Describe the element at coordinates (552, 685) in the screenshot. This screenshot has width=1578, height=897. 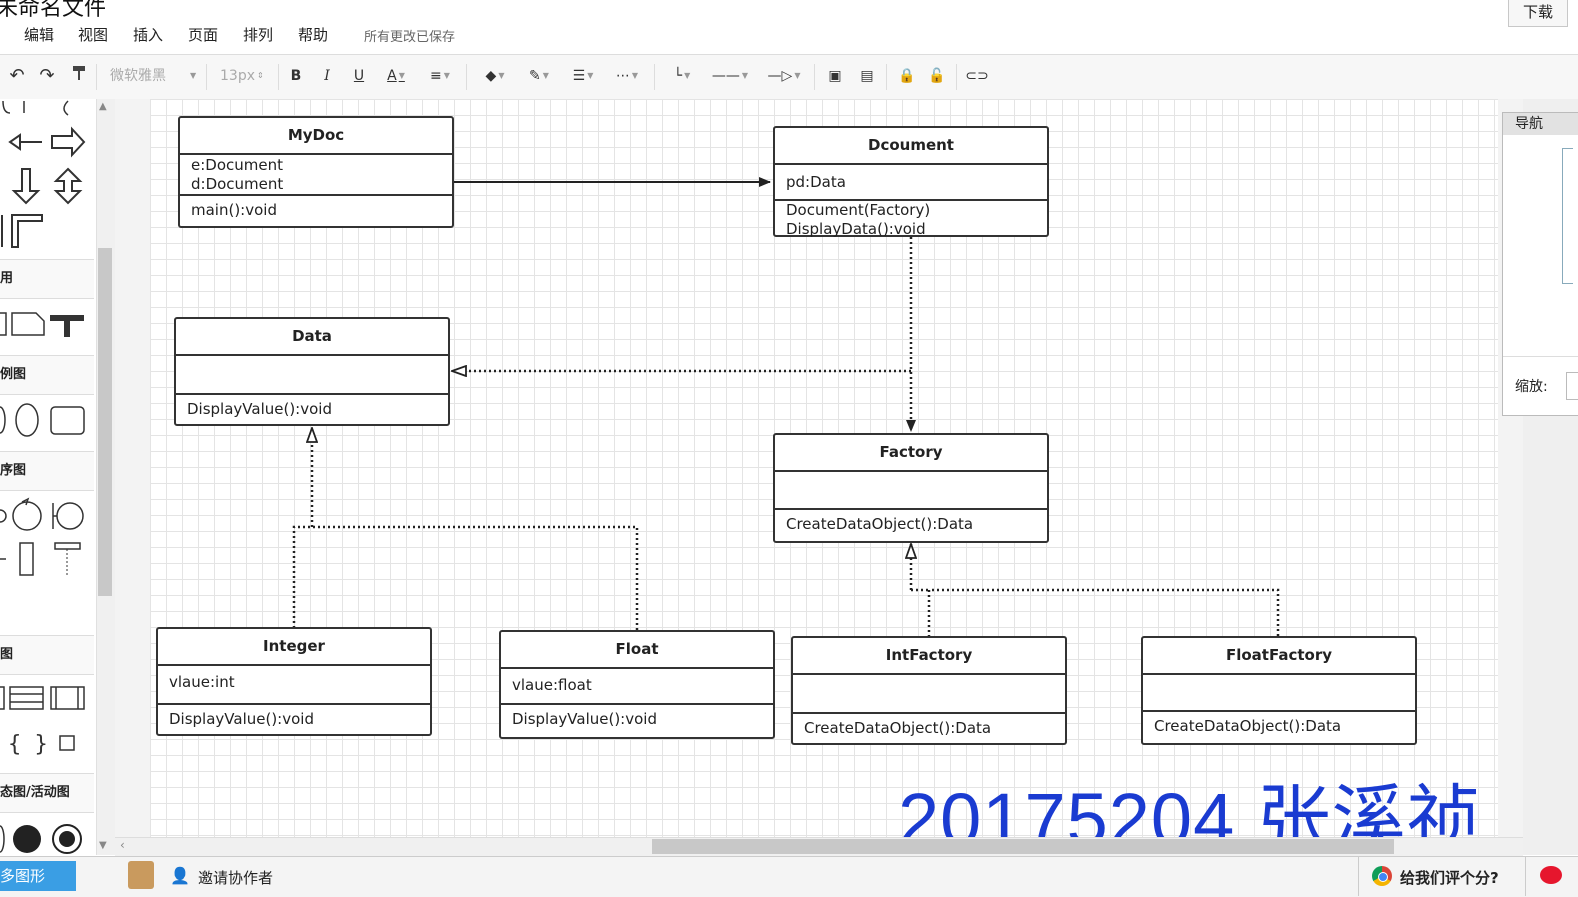
I see `class-attribute: vlaue:float` at that location.